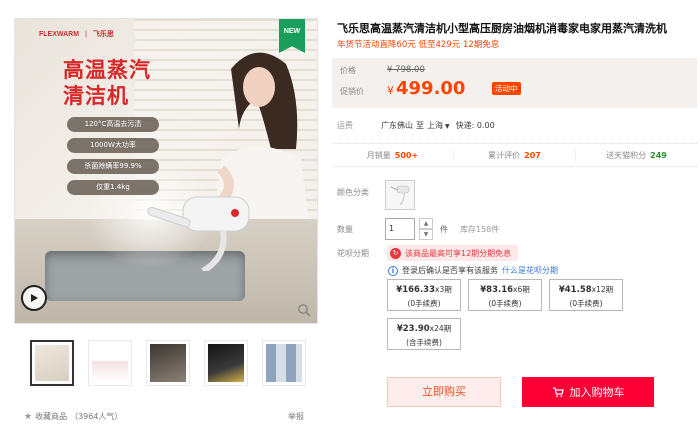 This screenshot has height=427, width=700. I want to click on sales-stats: 月销量 500+ 累计评价 207 送天猫积分 249, so click(514, 155).